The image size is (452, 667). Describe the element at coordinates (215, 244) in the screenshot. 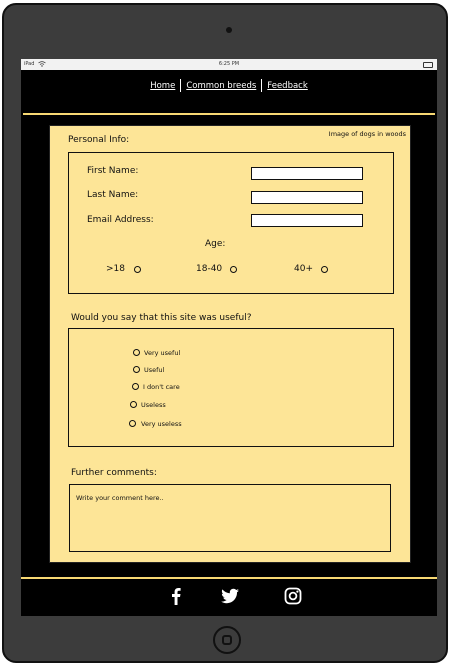

I see `age-label: Age:` at that location.